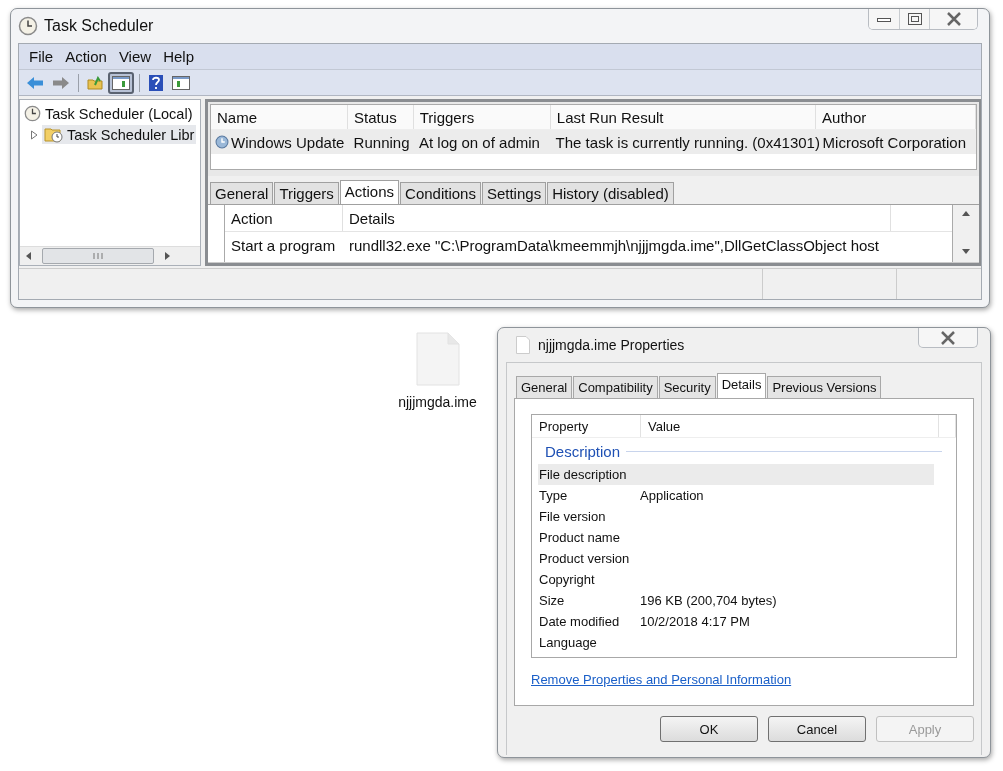 Image resolution: width=1003 pixels, height=771 pixels. I want to click on file-icon, so click(523, 345).